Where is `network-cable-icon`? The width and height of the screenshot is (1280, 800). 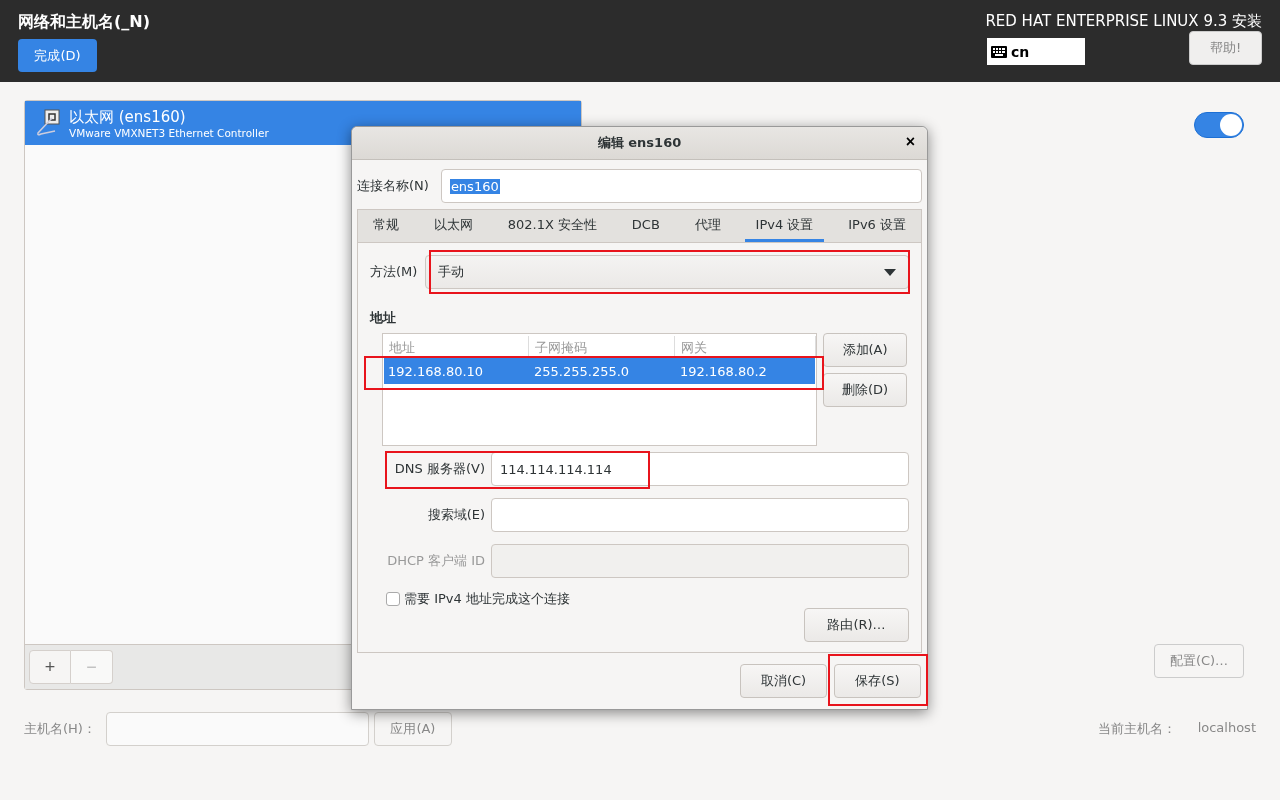 network-cable-icon is located at coordinates (48, 123).